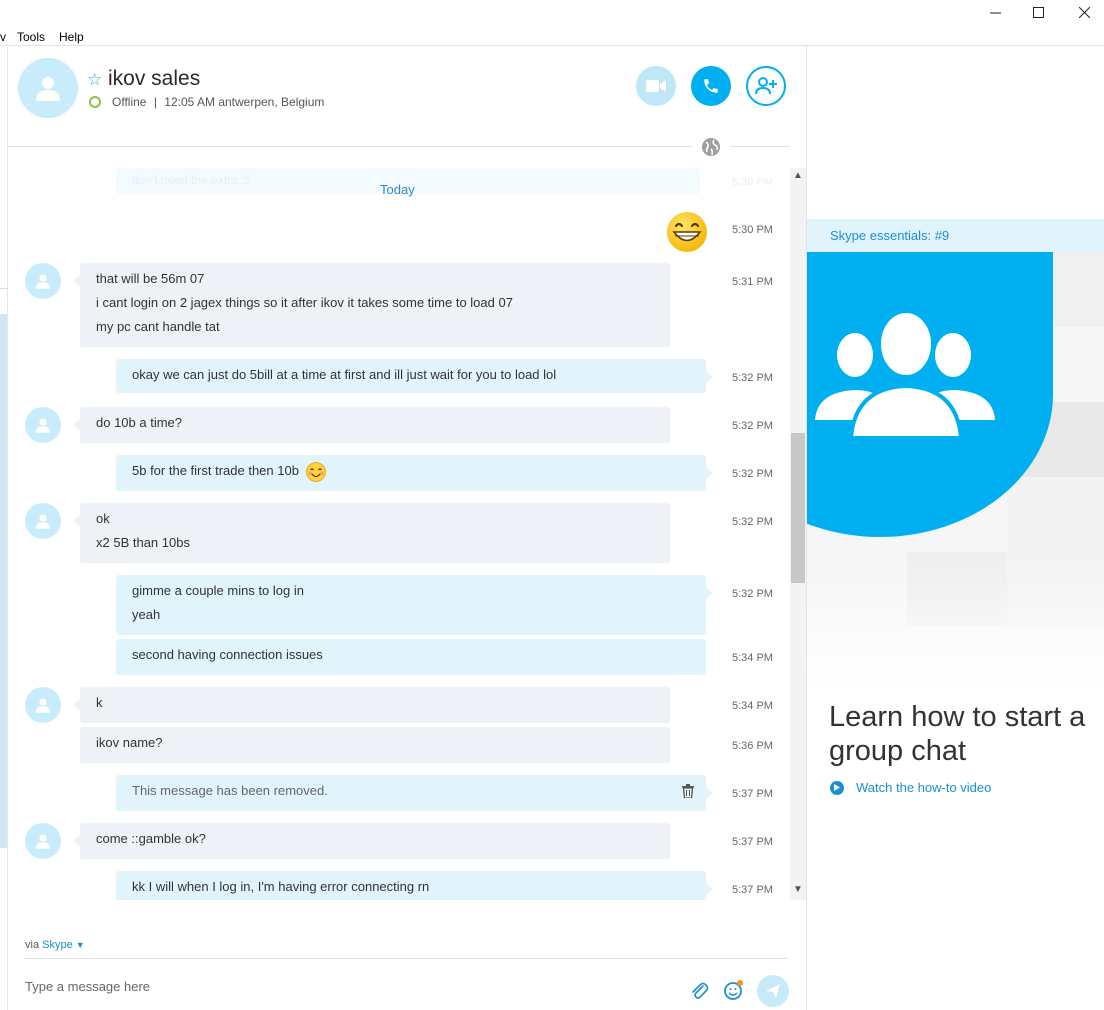 The image size is (1104, 1010). I want to click on via-service: Skype, so click(57, 945).